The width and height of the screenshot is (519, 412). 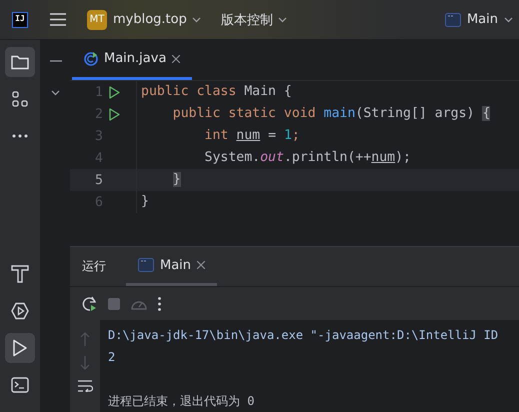 I want to click on editor-tab: Main.java, so click(x=132, y=60).